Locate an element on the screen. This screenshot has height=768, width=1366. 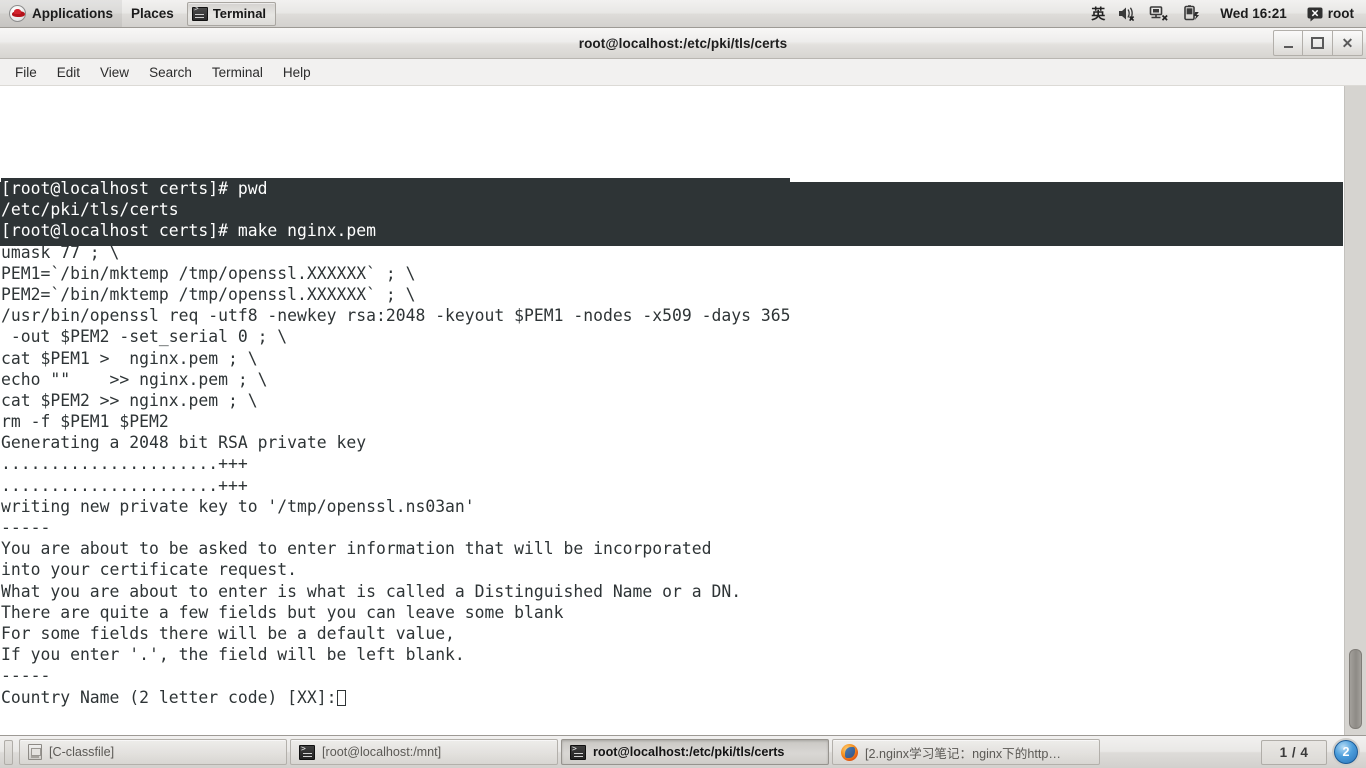
task-item: [root@localhost:/mnt] is located at coordinates (424, 752).